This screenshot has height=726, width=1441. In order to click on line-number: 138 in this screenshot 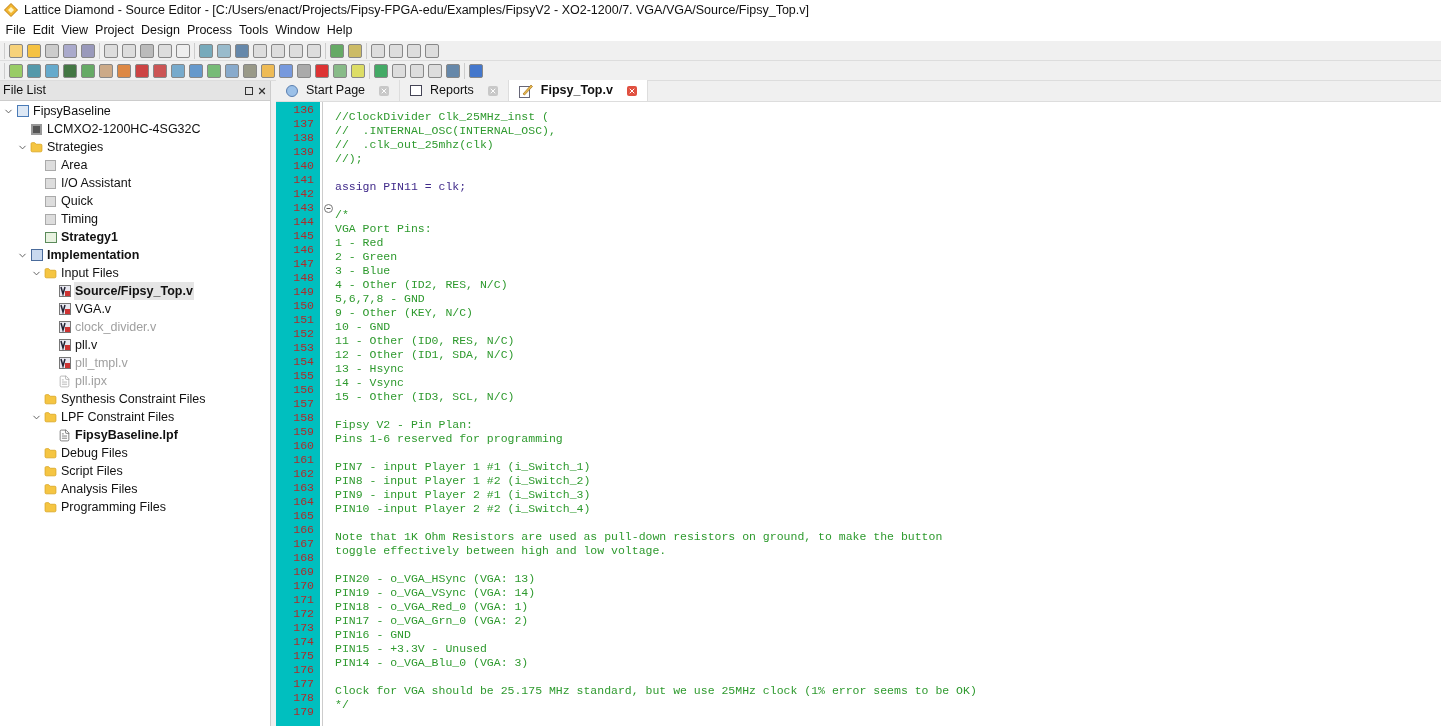, I will do `click(303, 138)`.